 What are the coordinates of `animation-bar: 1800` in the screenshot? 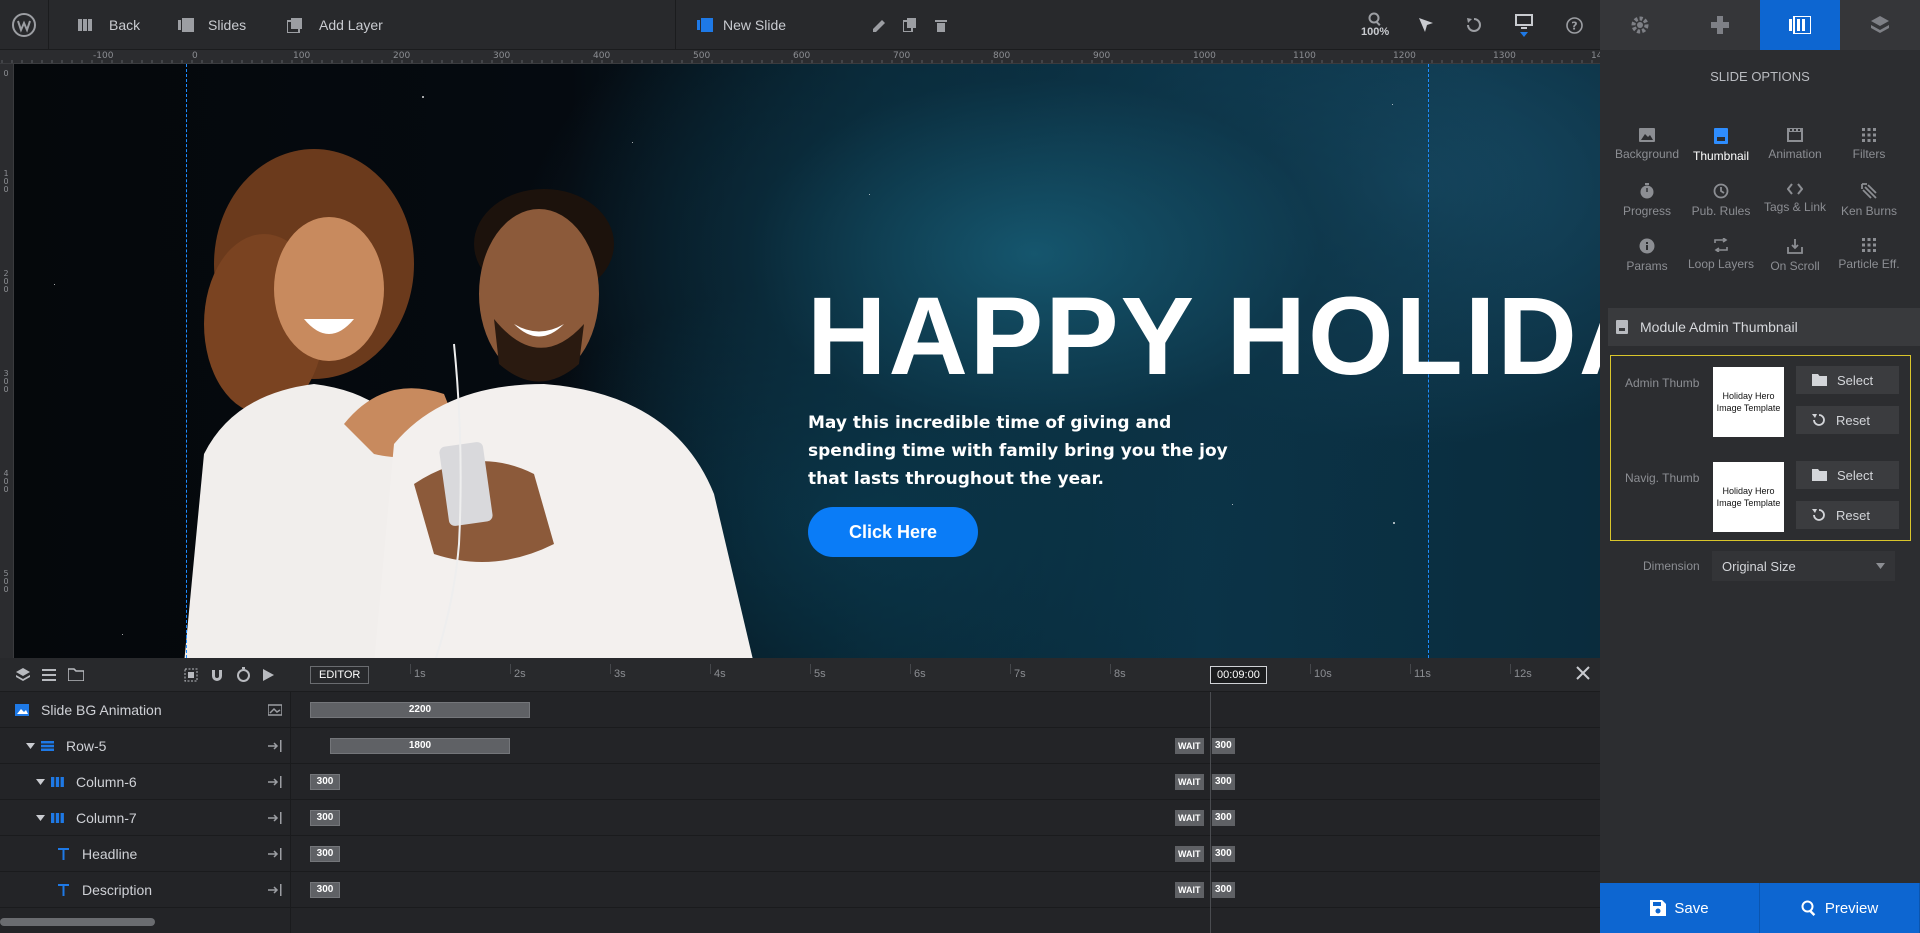 It's located at (420, 746).